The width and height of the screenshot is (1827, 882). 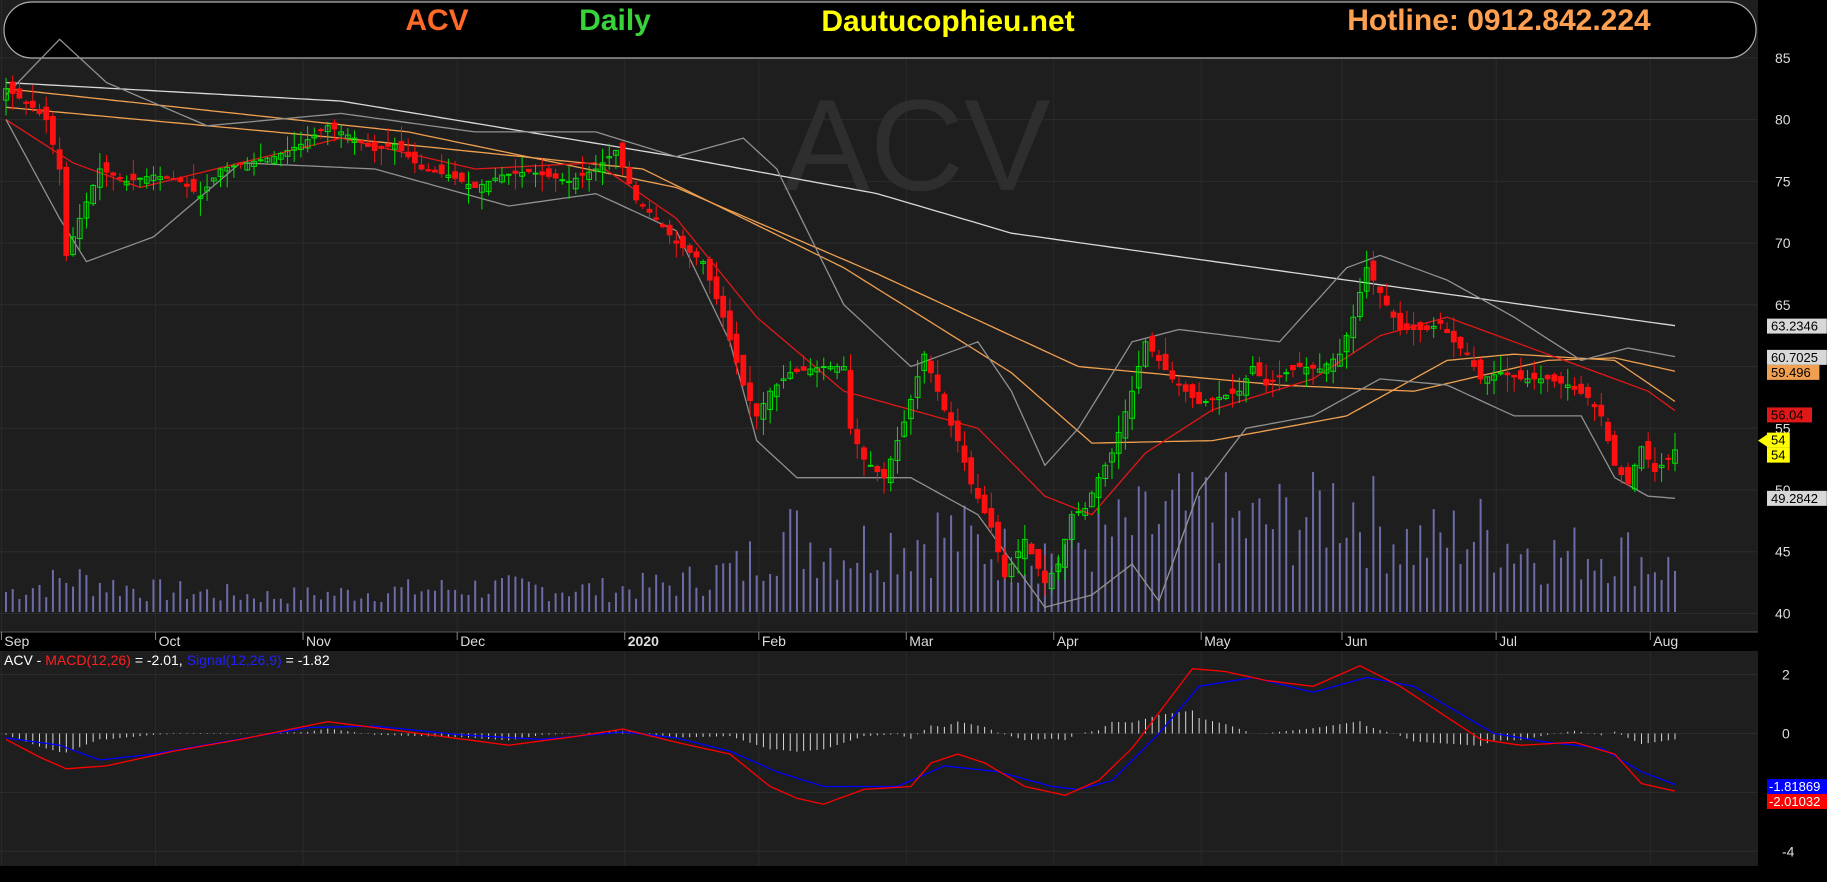 I want to click on macd-tick-label: 0, so click(x=1786, y=733).